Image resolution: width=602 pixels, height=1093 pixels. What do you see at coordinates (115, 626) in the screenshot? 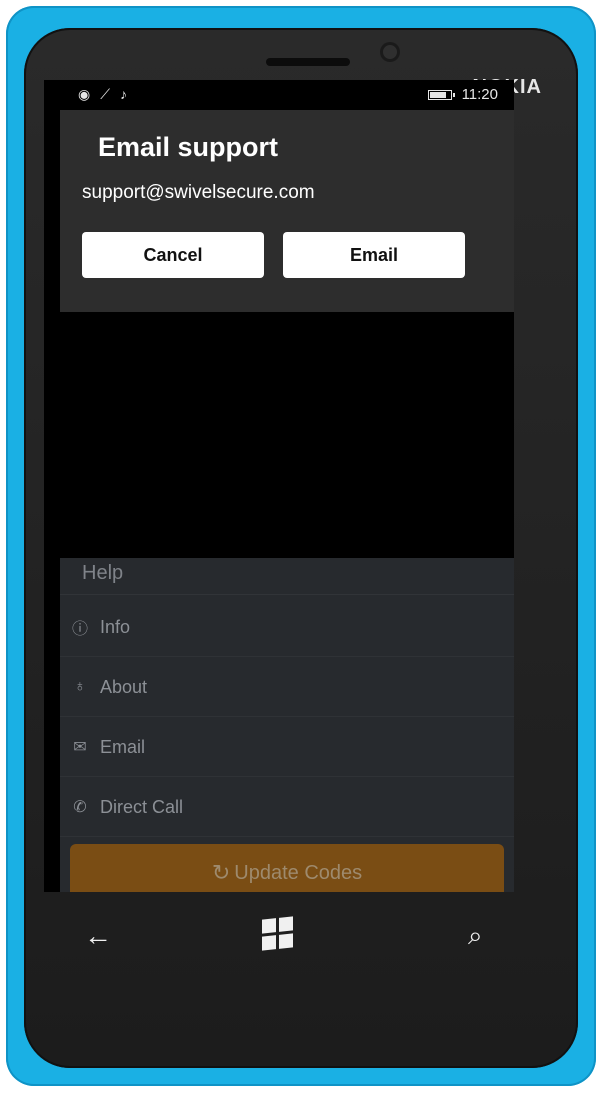
I see `menu-item-label: Info` at bounding box center [115, 626].